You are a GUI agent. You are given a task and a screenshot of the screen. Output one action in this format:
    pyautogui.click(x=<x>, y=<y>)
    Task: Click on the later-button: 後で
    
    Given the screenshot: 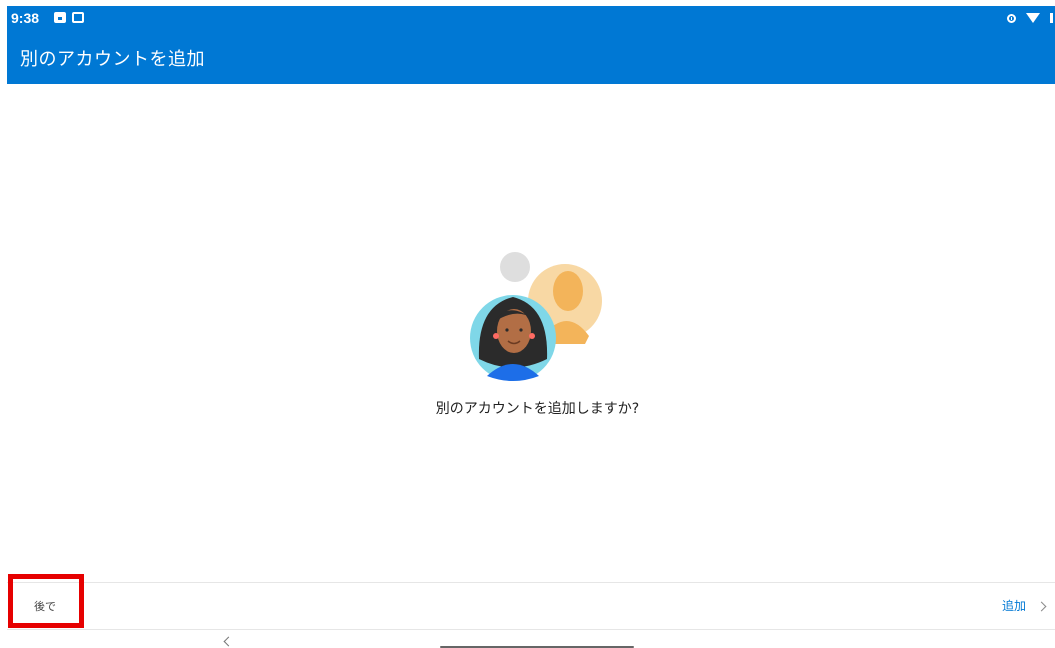 What is the action you would take?
    pyautogui.click(x=46, y=601)
    